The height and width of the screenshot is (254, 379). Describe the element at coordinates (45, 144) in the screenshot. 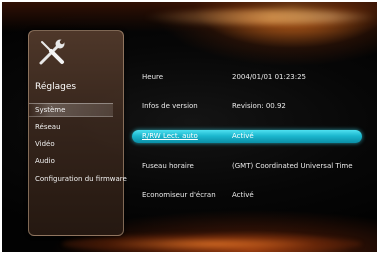

I see `sidebar-item-video: Vidéo` at that location.